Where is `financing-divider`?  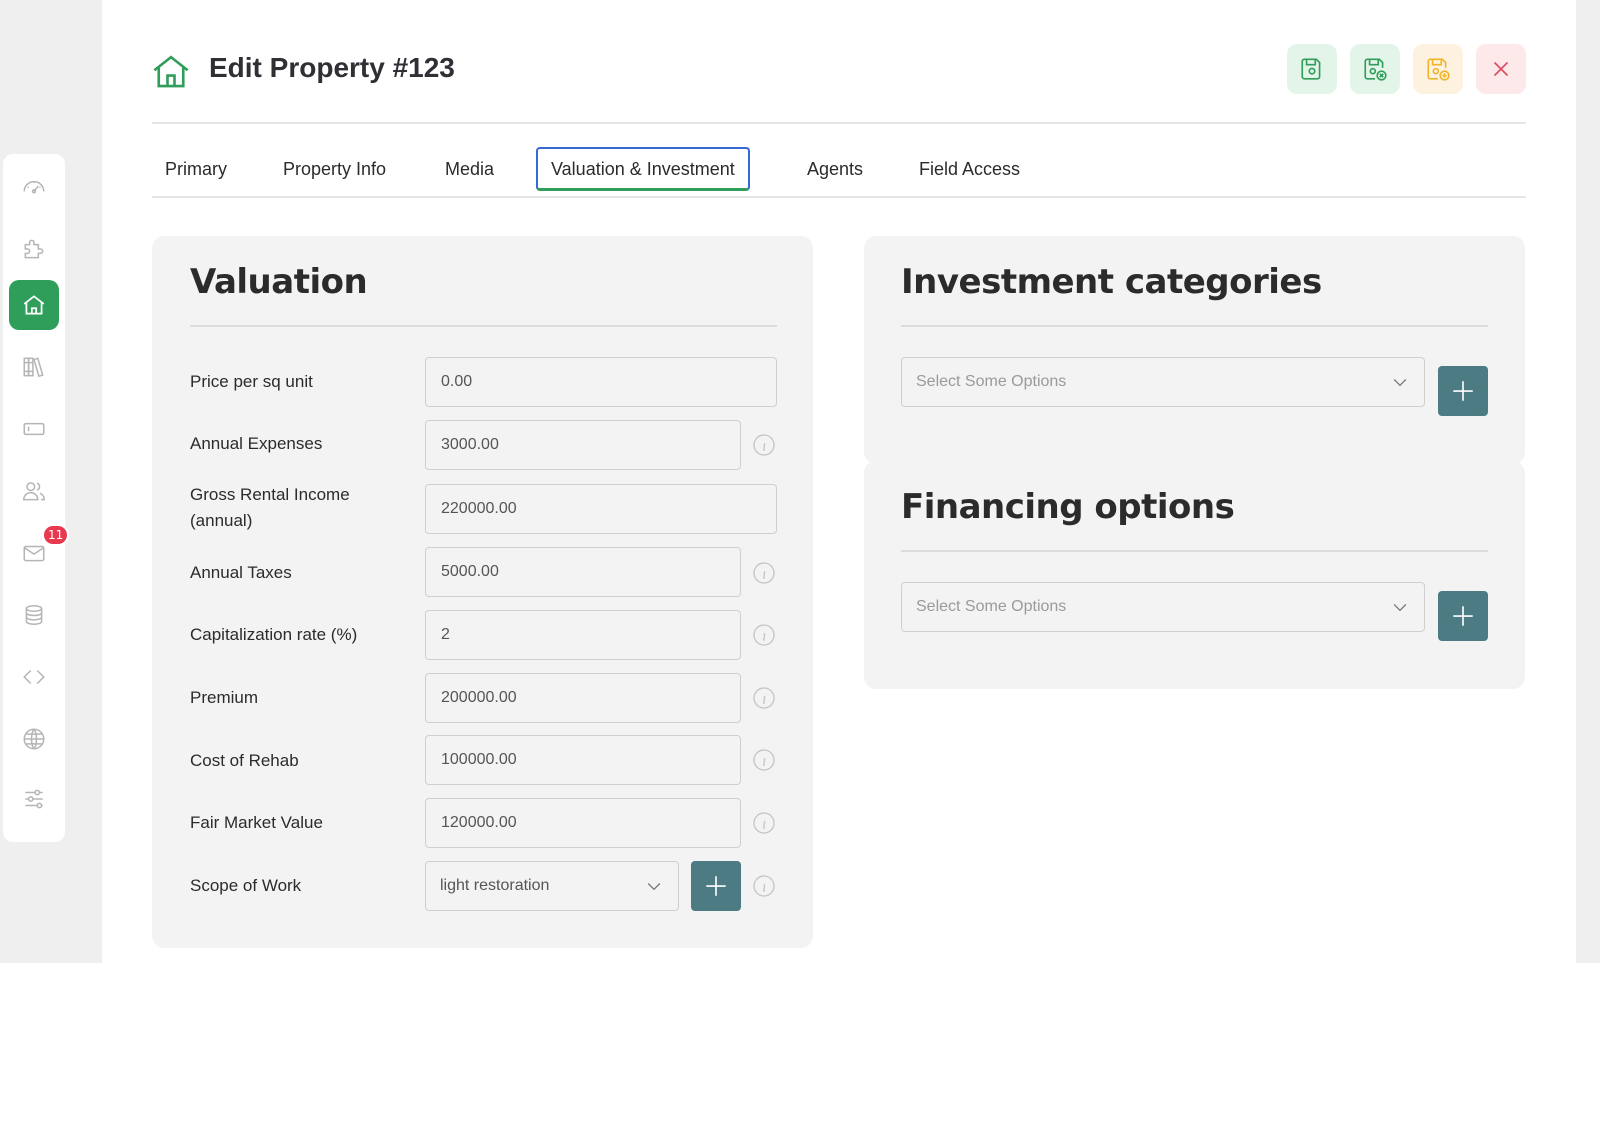
financing-divider is located at coordinates (1194, 551).